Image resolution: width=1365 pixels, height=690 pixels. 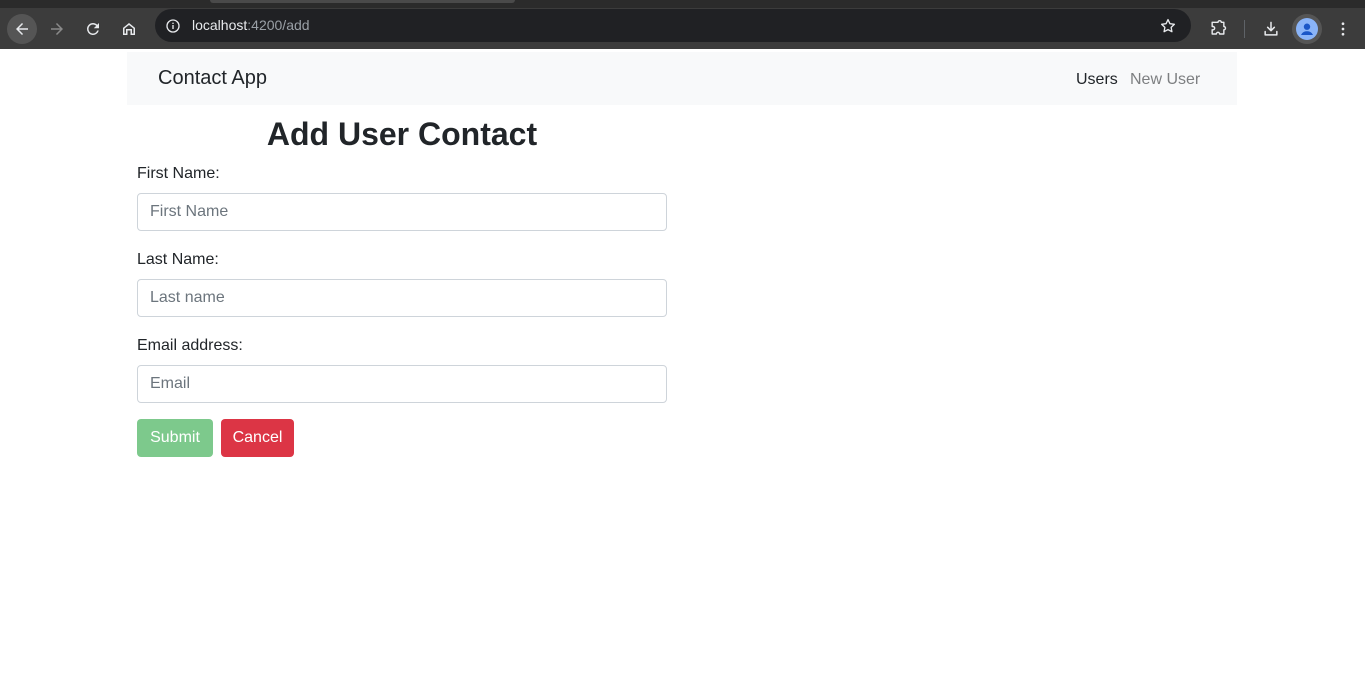 I want to click on profile-icon, so click(x=1307, y=29).